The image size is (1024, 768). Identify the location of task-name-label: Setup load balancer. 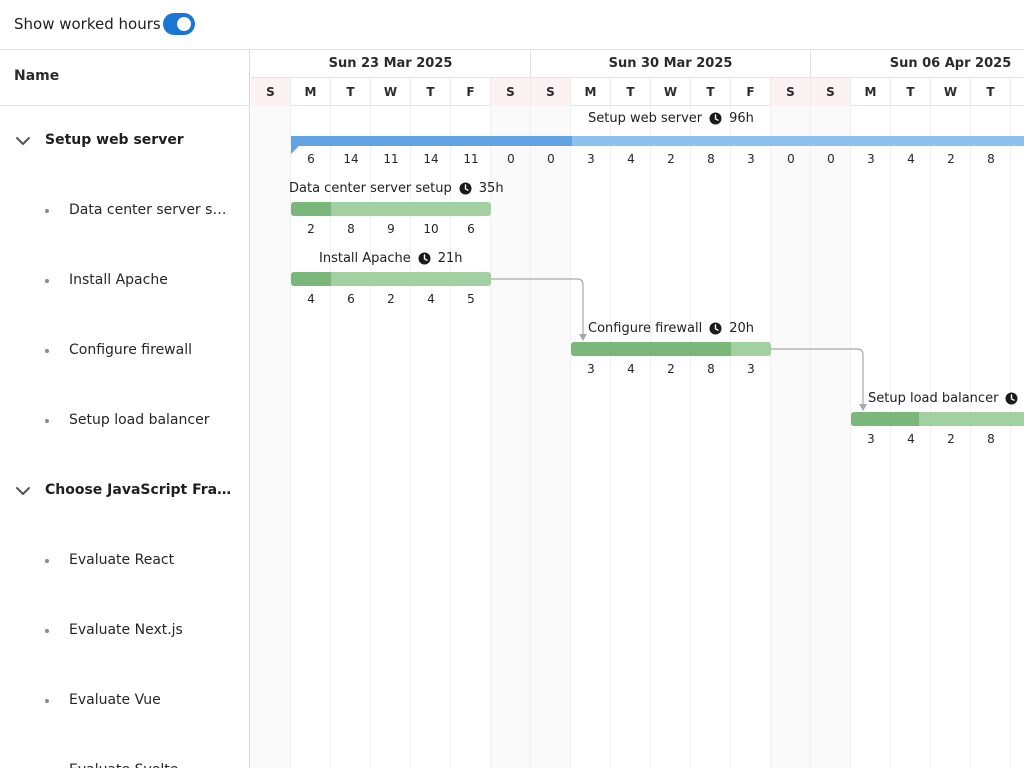
(139, 420).